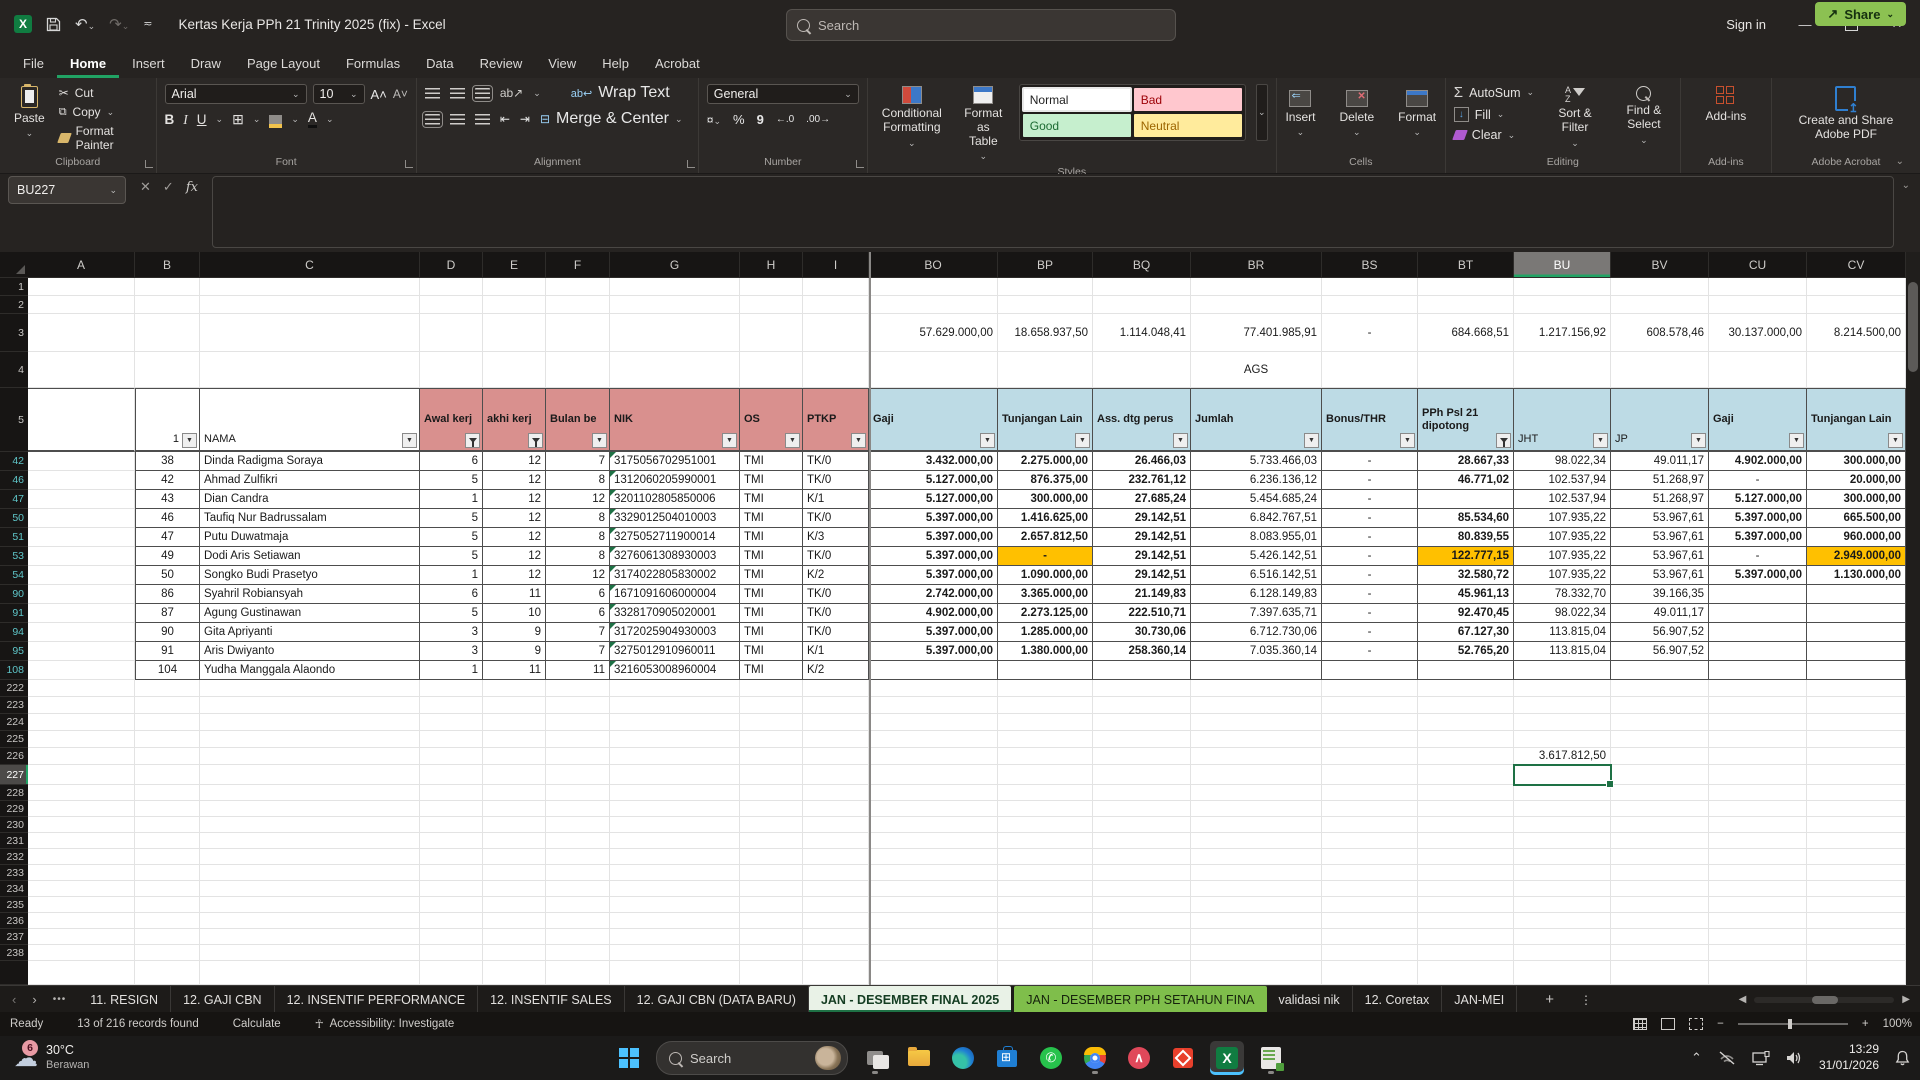 This screenshot has width=1920, height=1080. Describe the element at coordinates (310, 670) in the screenshot. I see `cell-nama: Yudha Manggala Alaondo` at that location.